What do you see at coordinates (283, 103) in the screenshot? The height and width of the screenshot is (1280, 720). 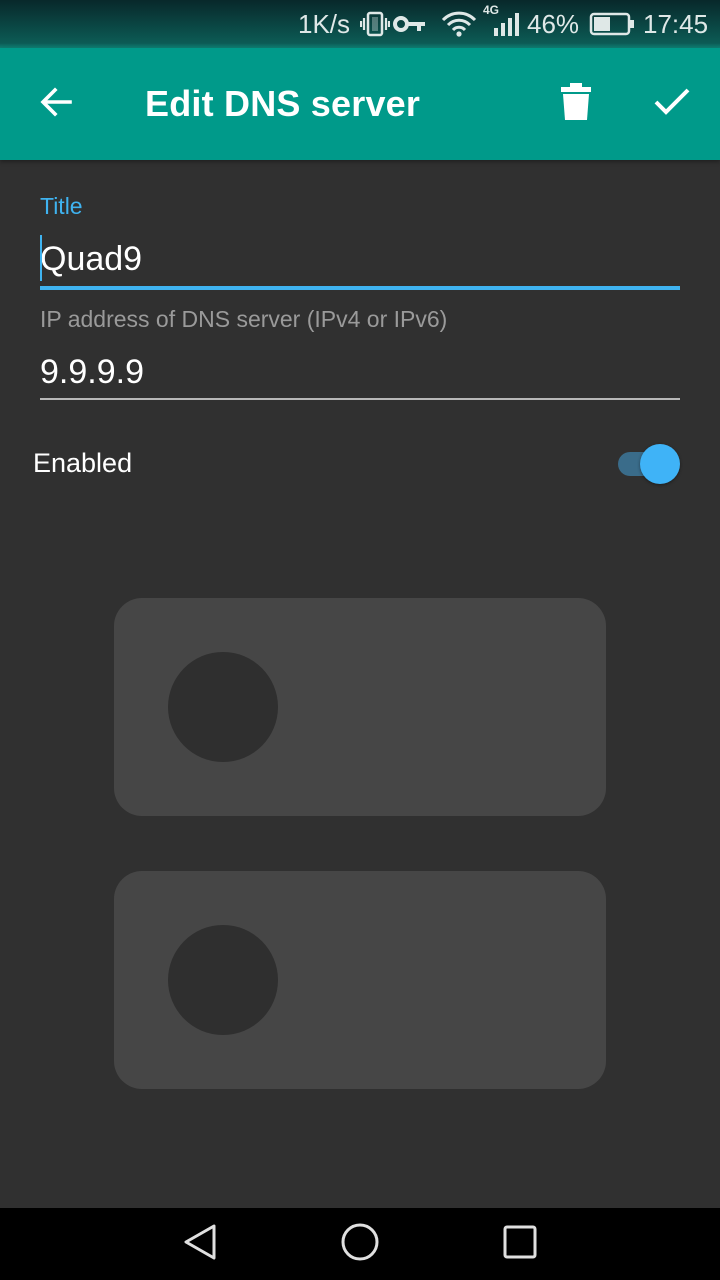 I see `page-title: Edit DNS server` at bounding box center [283, 103].